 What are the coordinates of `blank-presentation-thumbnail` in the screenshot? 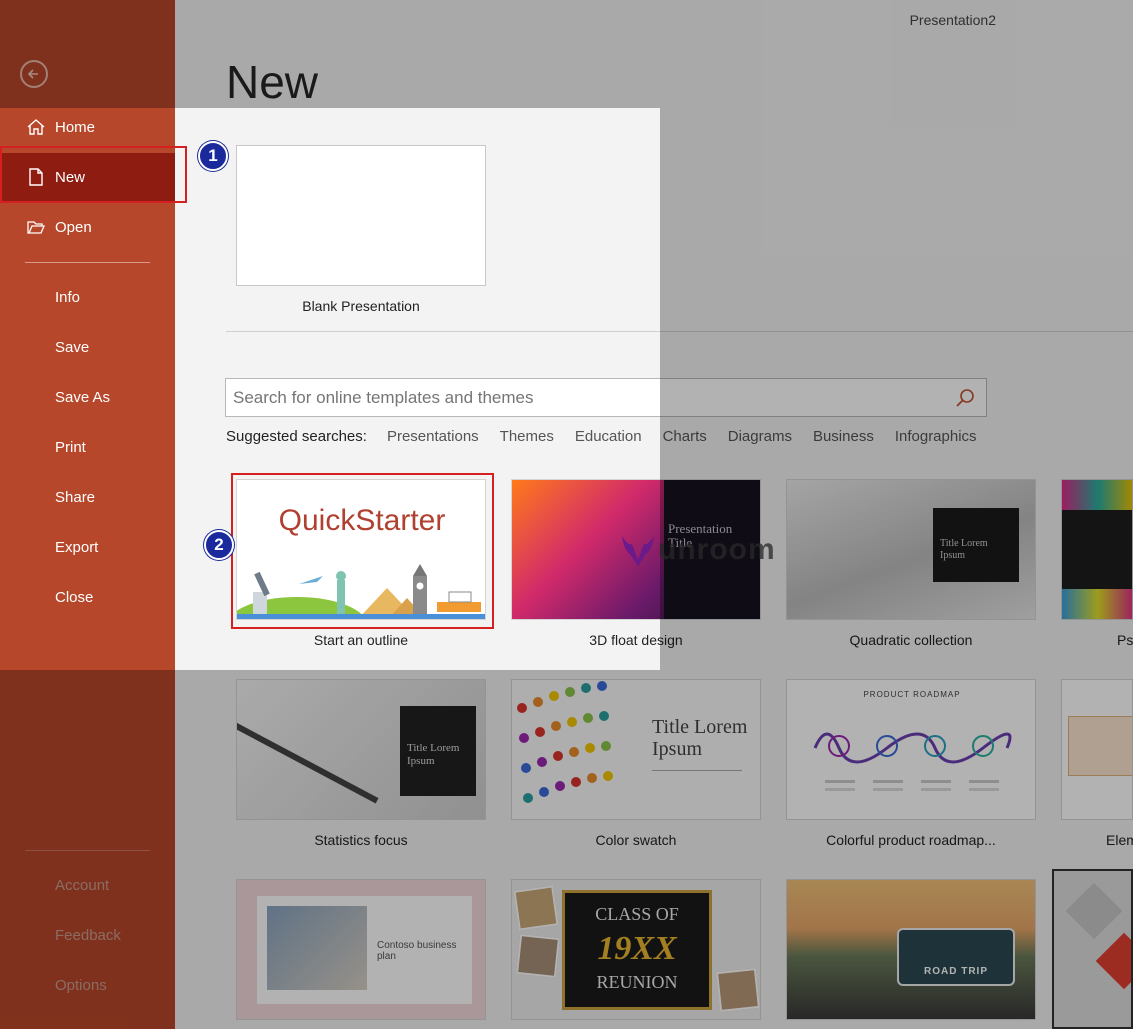 It's located at (361, 215).